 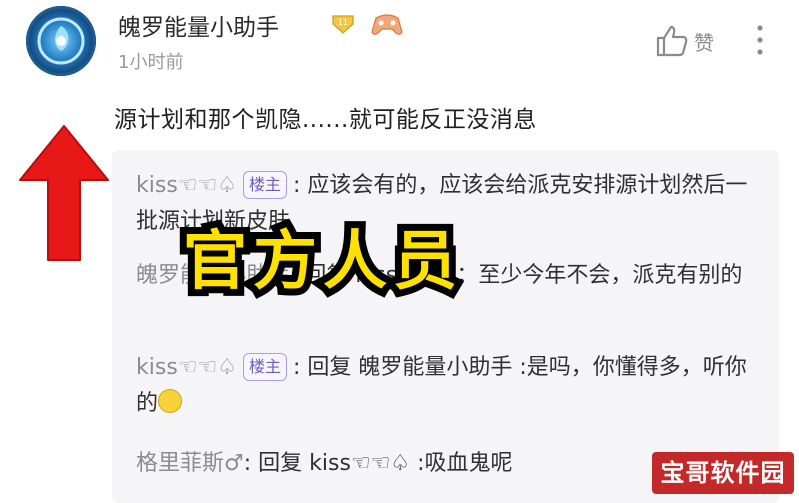 What do you see at coordinates (387, 24) in the screenshot?
I see `gamepad-icon` at bounding box center [387, 24].